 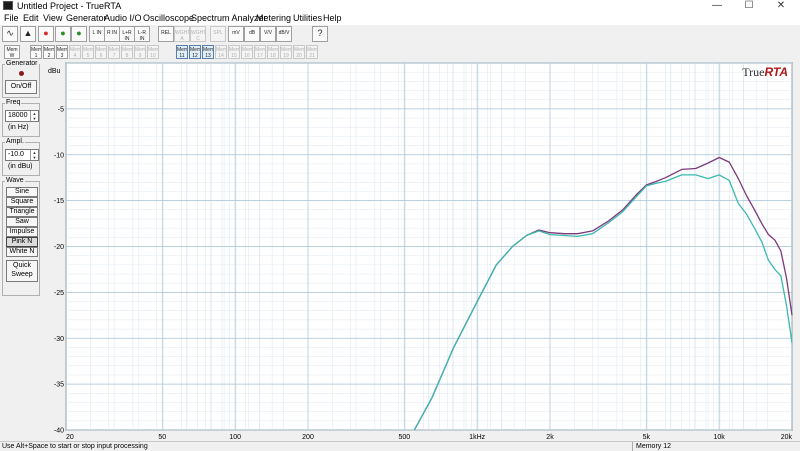 What do you see at coordinates (22, 222) in the screenshot?
I see `wave-saw-button: Saw` at bounding box center [22, 222].